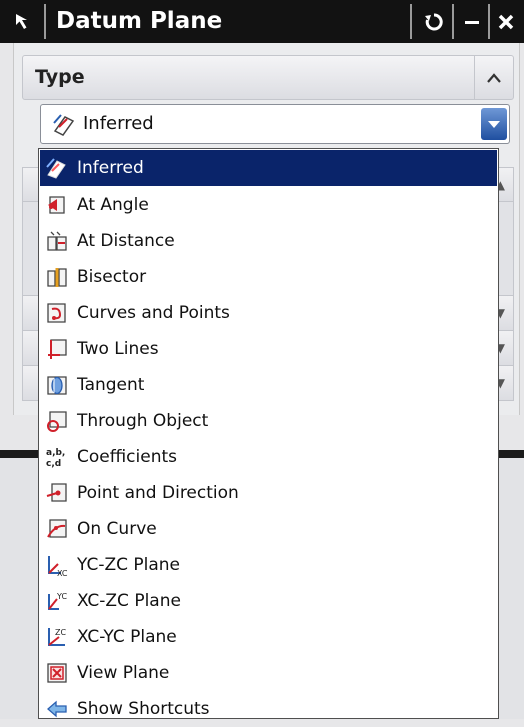 The width and height of the screenshot is (524, 727). I want to click on dropdown-item-label: Tangent, so click(111, 385).